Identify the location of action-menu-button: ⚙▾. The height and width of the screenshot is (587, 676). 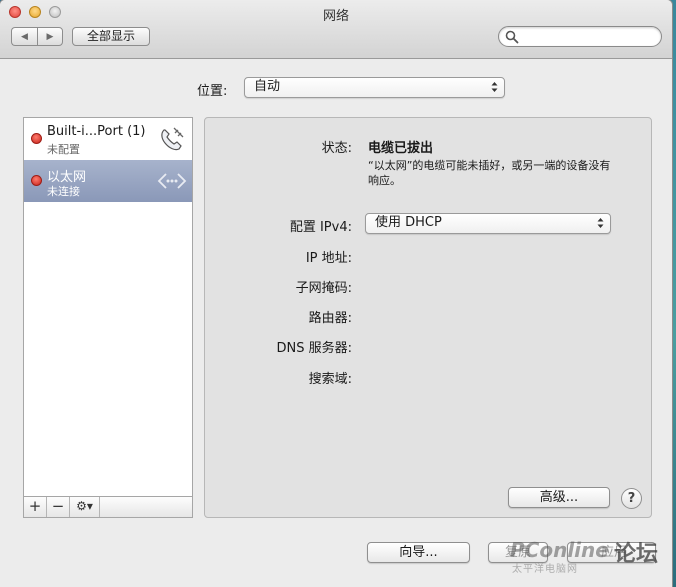
(85, 507).